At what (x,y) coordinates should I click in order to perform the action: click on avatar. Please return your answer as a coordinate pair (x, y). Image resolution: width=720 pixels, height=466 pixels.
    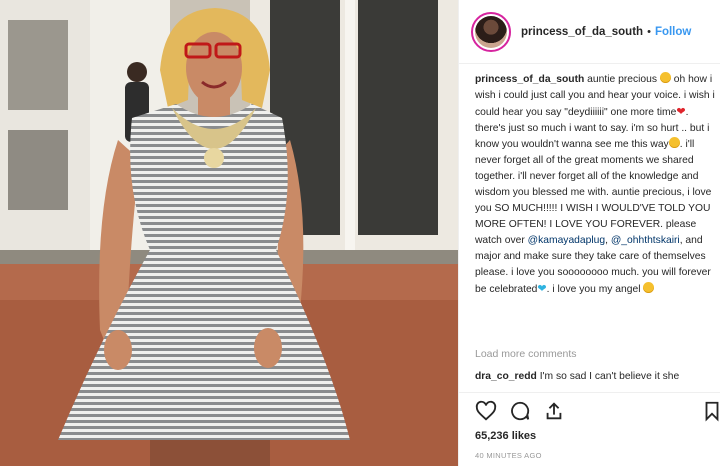
    Looking at the image, I should click on (491, 31).